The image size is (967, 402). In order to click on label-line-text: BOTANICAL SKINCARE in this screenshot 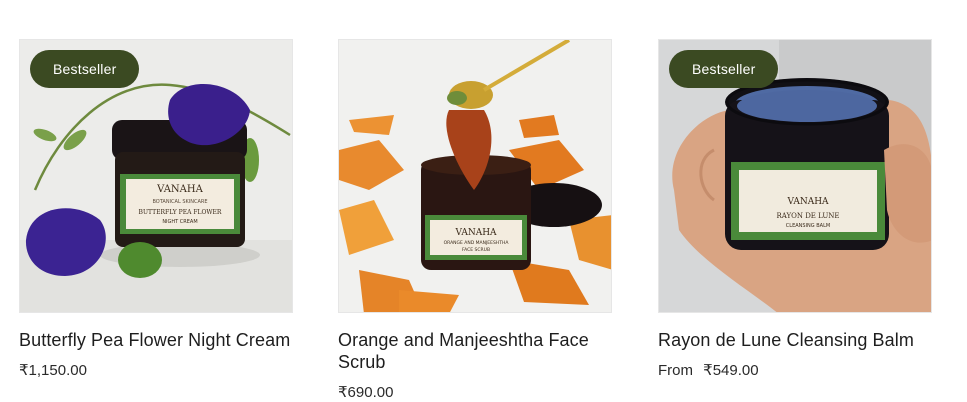, I will do `click(179, 202)`.